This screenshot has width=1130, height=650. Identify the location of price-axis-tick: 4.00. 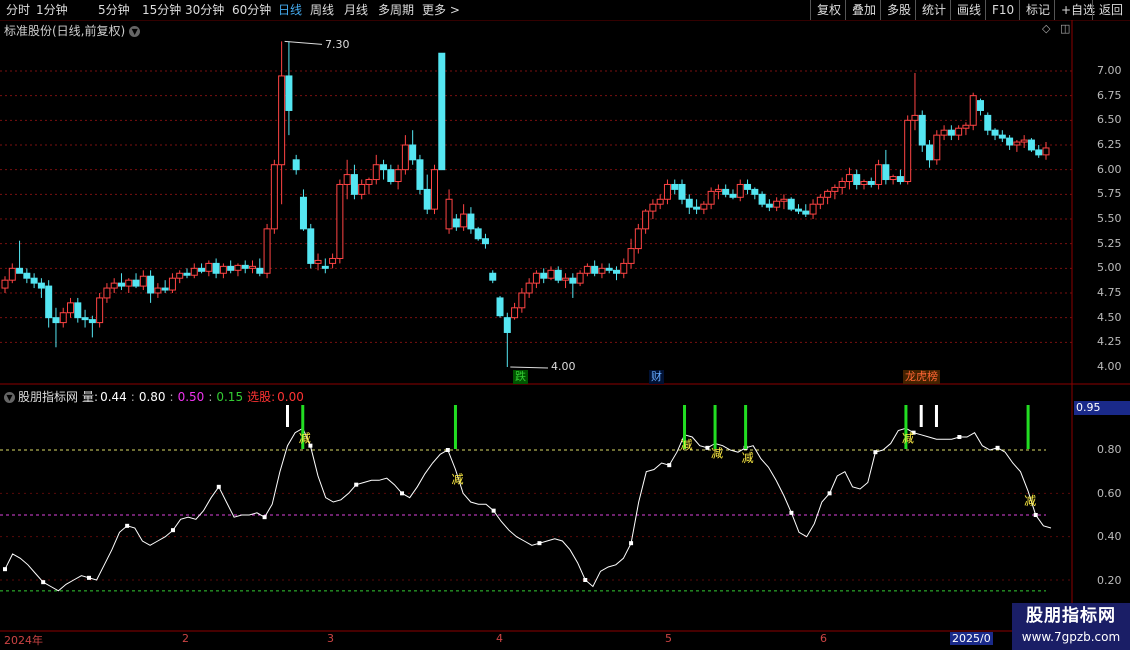
(1109, 366).